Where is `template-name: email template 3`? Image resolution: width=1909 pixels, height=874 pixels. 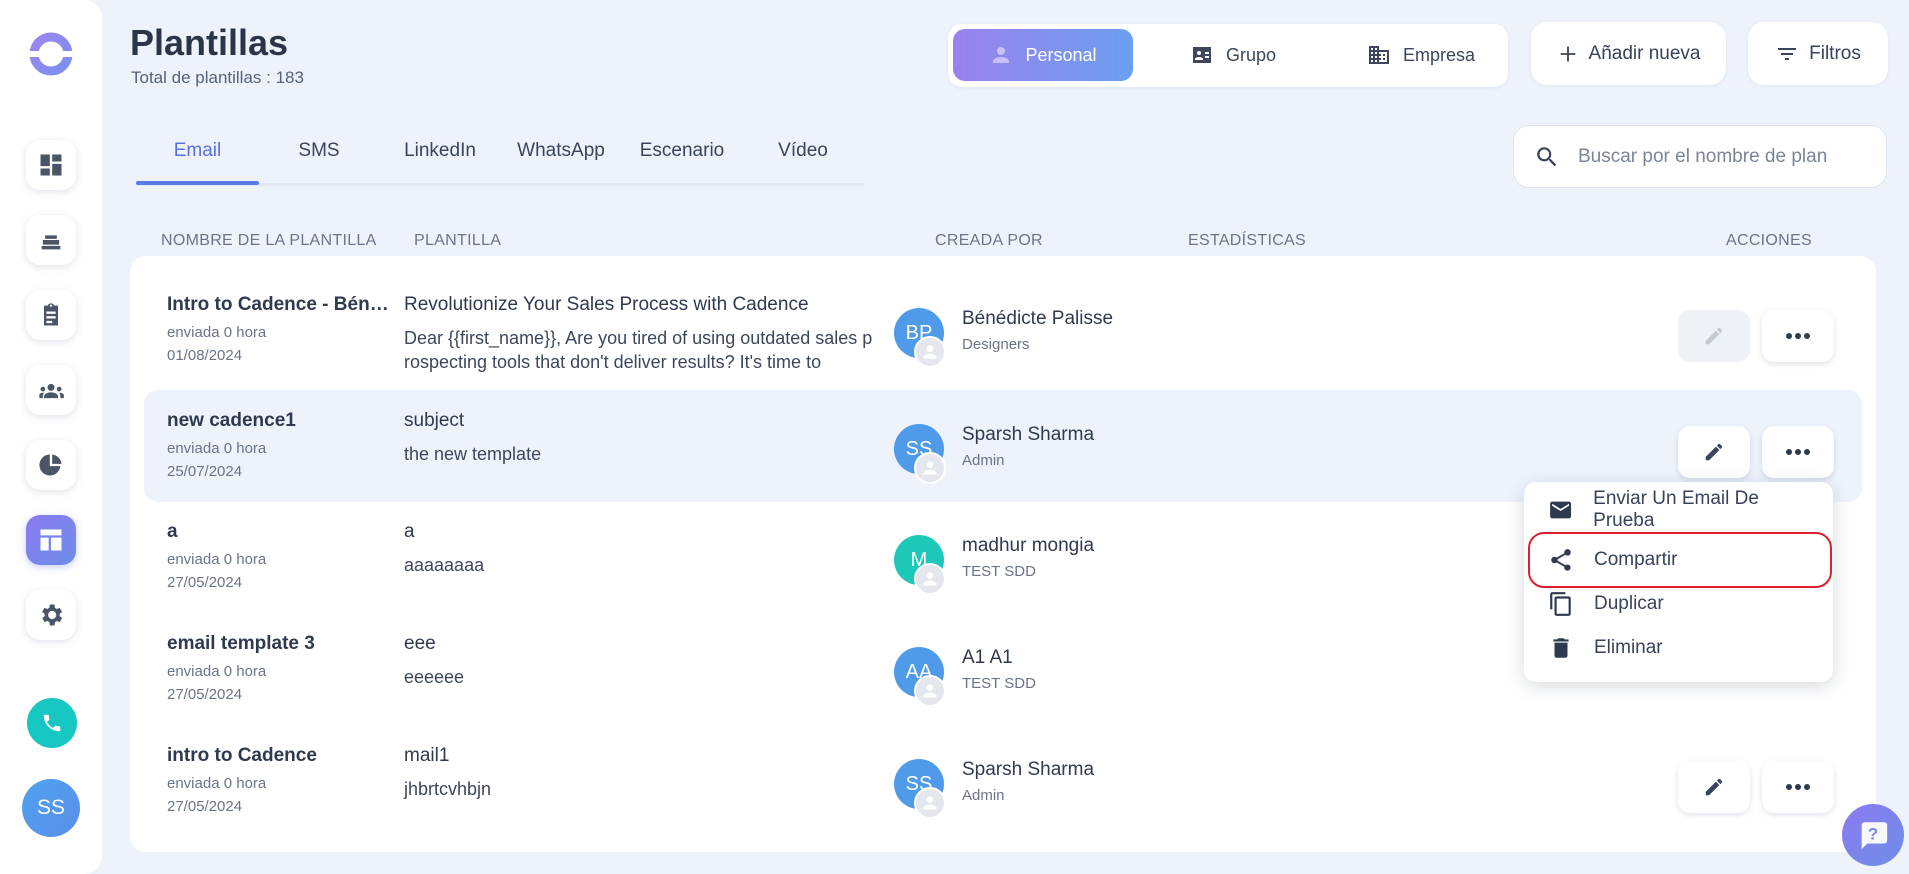
template-name: email template 3 is located at coordinates (241, 643).